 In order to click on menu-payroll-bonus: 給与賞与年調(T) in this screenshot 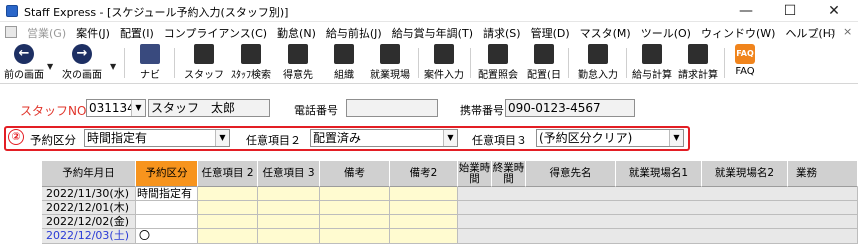, I will do `click(432, 33)`.